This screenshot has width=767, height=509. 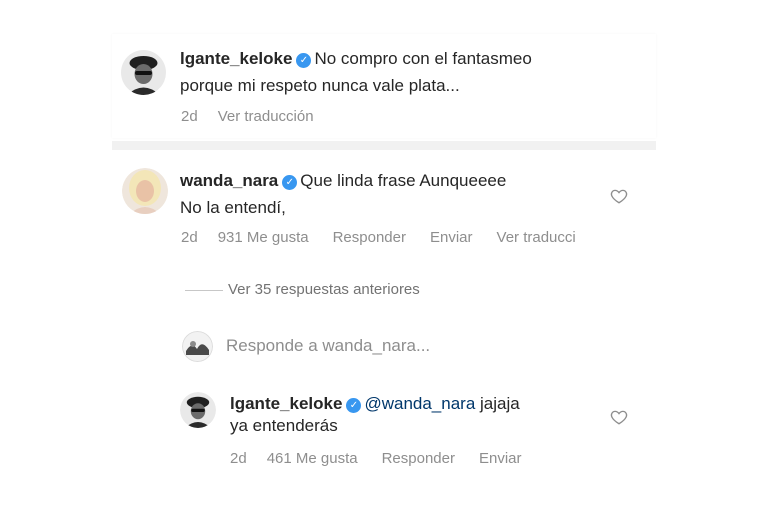 I want to click on reply-lgante-line2: ya entenderás, so click(x=284, y=425).